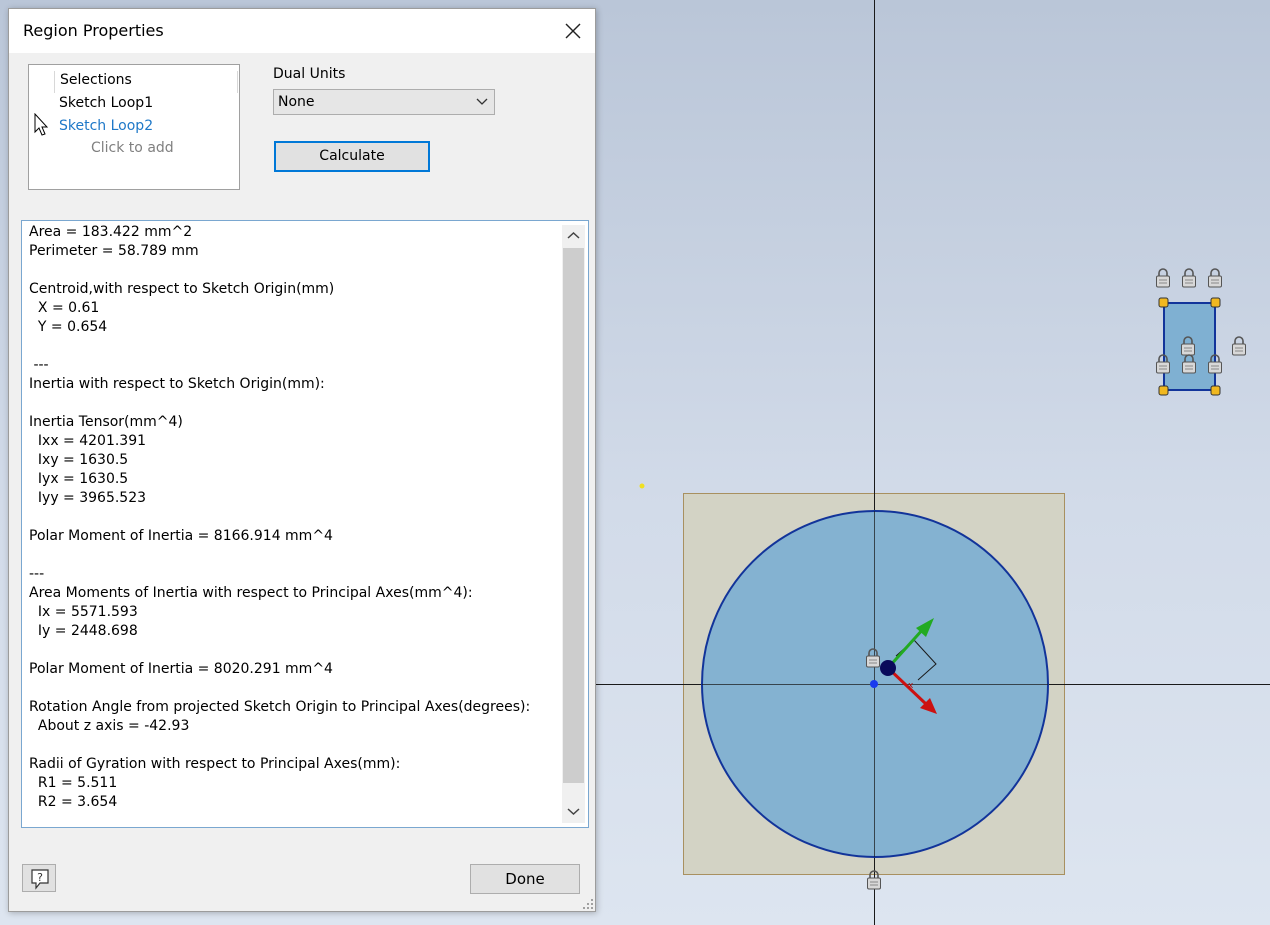 The width and height of the screenshot is (1270, 925). What do you see at coordinates (642, 486) in the screenshot?
I see `sketch-point` at bounding box center [642, 486].